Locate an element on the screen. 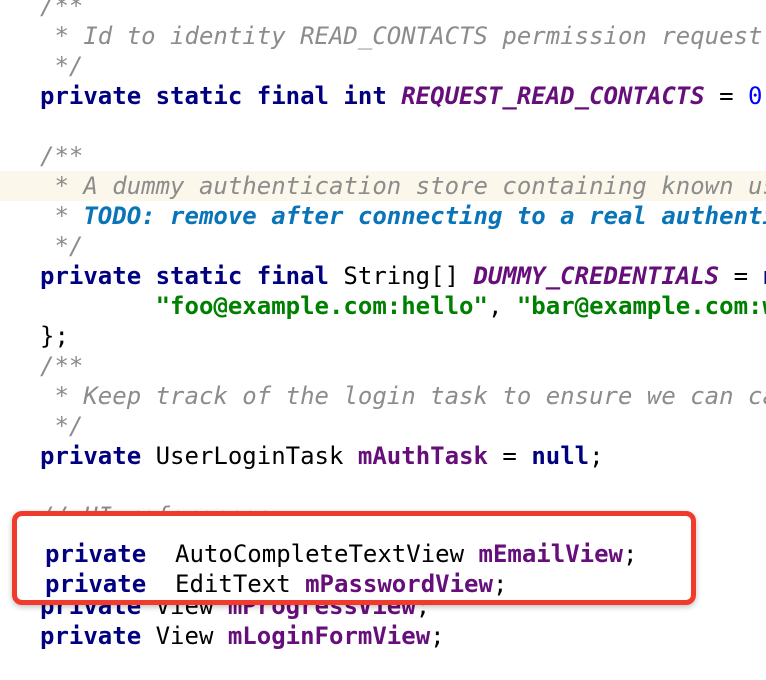 This screenshot has height=680, width=766. code-line: private UserLoginTask mAuthTask = null; is located at coordinates (322, 456).